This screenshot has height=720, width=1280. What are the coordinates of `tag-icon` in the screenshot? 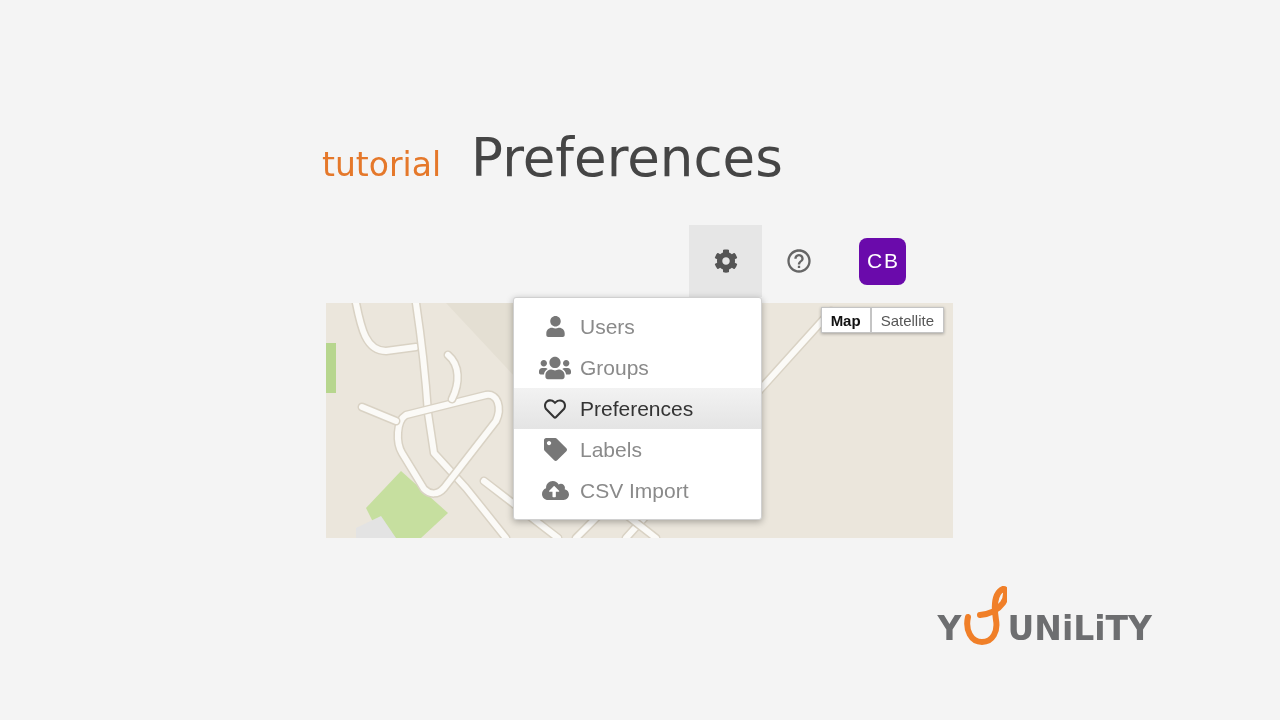 It's located at (555, 449).